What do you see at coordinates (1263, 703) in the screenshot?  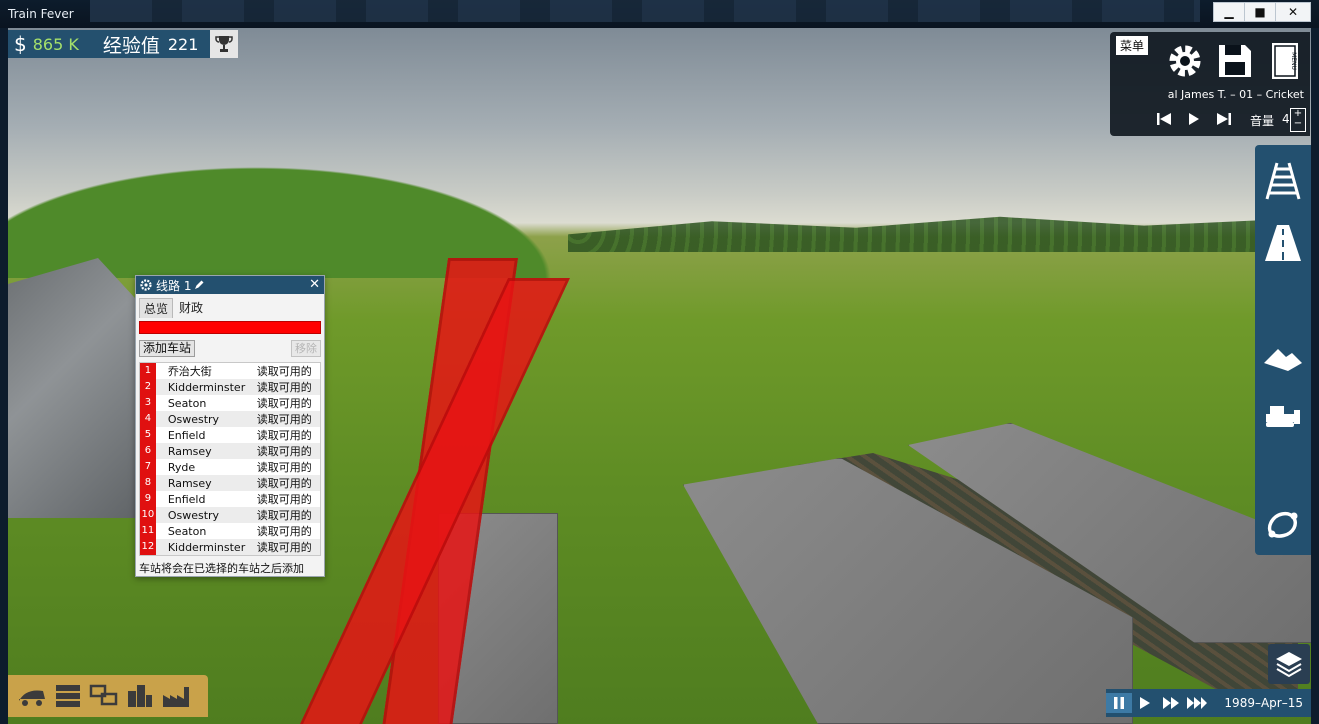 I see `game-date: 1989–Apr–15` at bounding box center [1263, 703].